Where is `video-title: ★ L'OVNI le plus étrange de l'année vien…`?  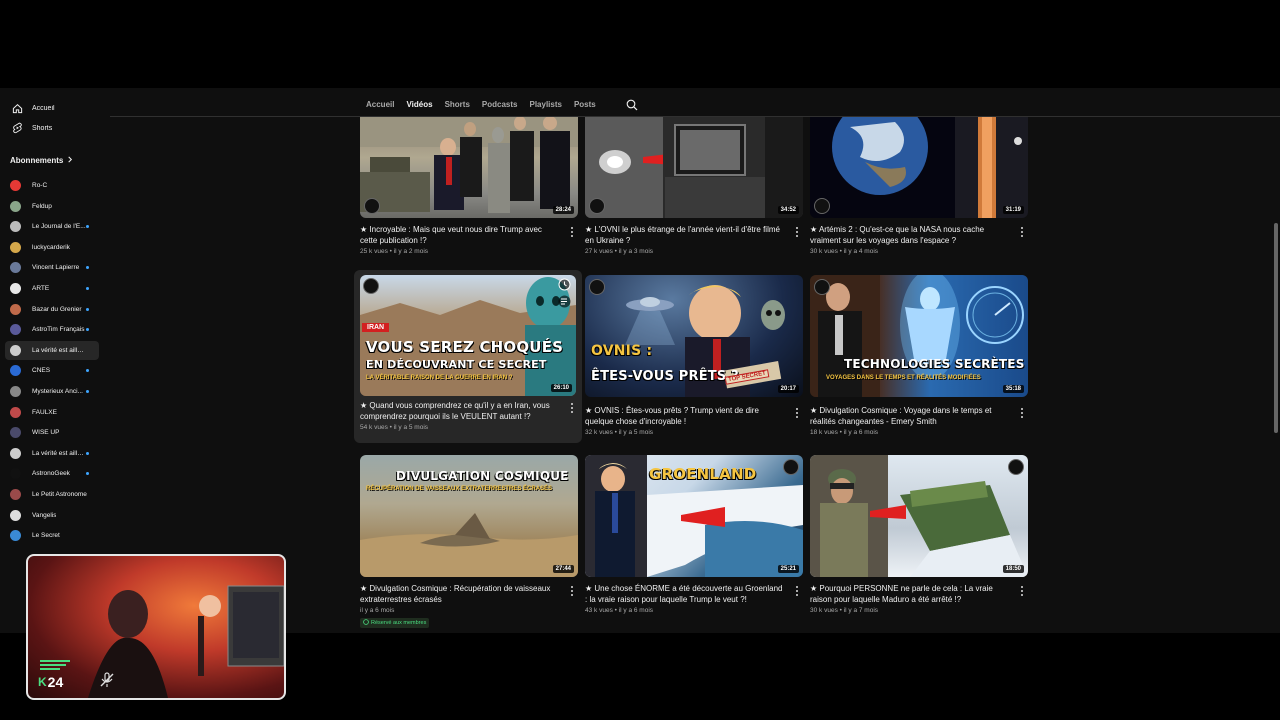 video-title: ★ L'OVNI le plus étrange de l'année vien… is located at coordinates (685, 235).